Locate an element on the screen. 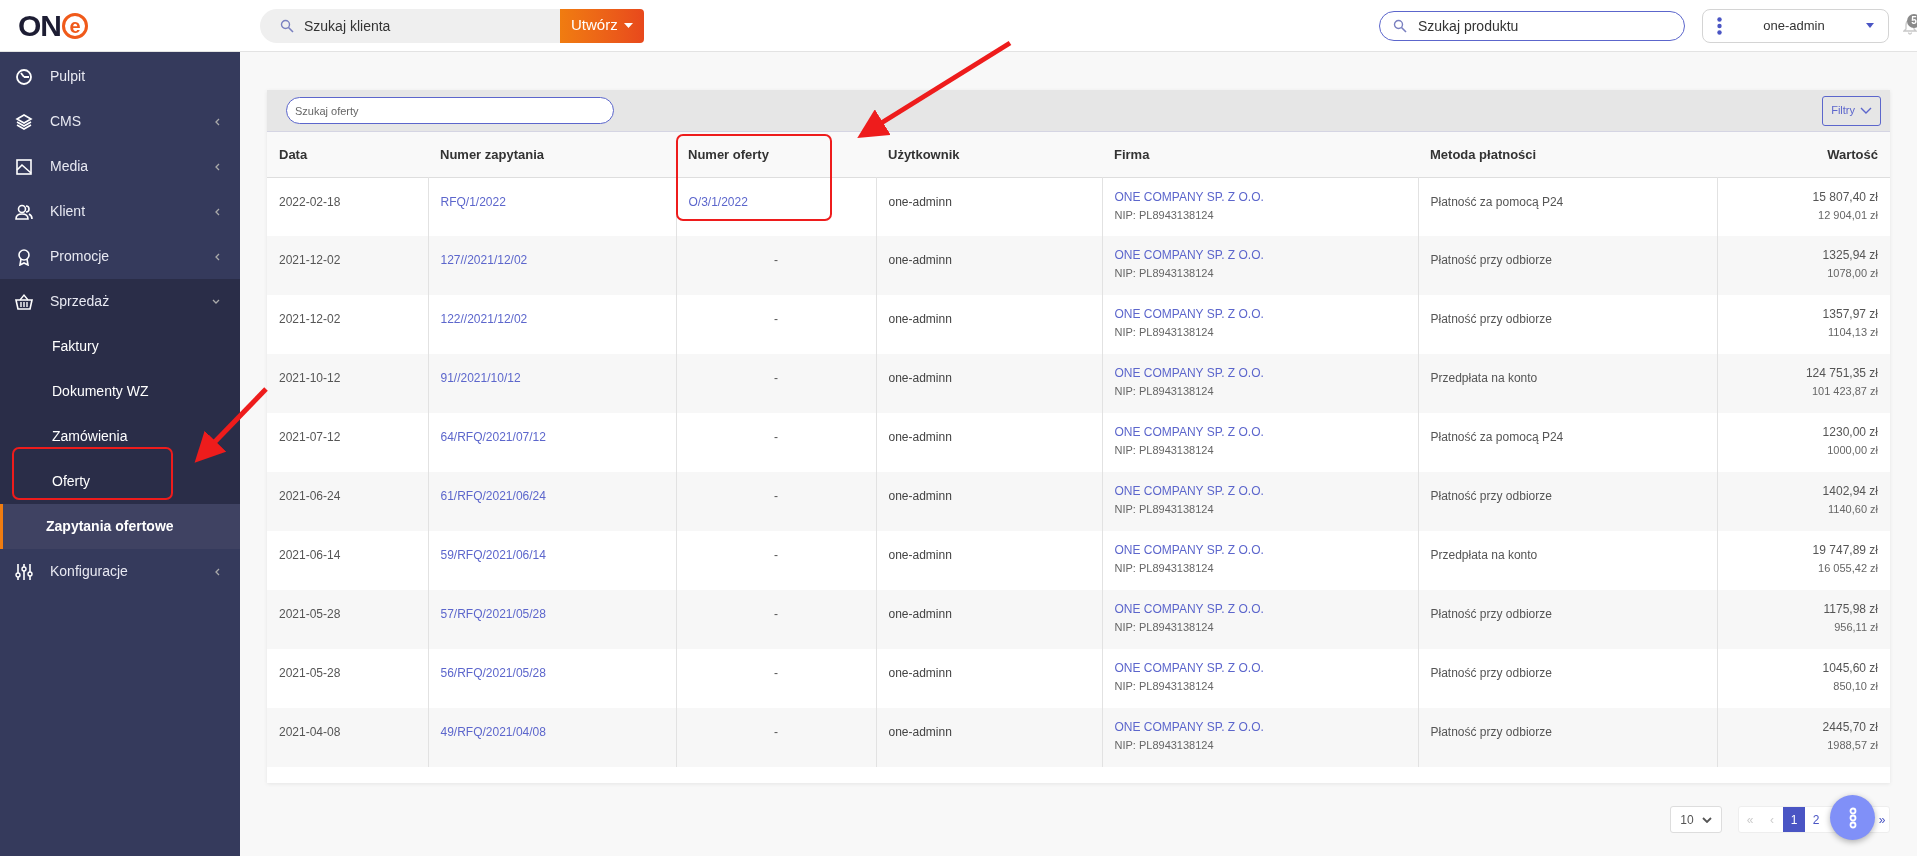 The width and height of the screenshot is (1917, 856). date-text: 2021-05-28 is located at coordinates (310, 614).